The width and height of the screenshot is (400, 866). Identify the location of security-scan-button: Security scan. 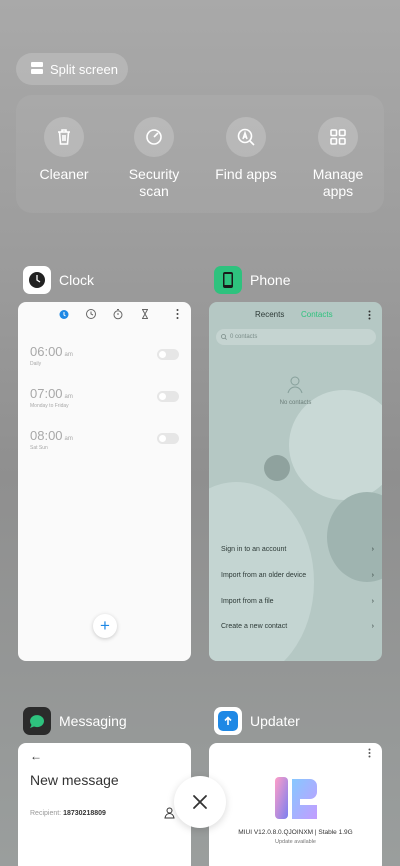
(154, 147).